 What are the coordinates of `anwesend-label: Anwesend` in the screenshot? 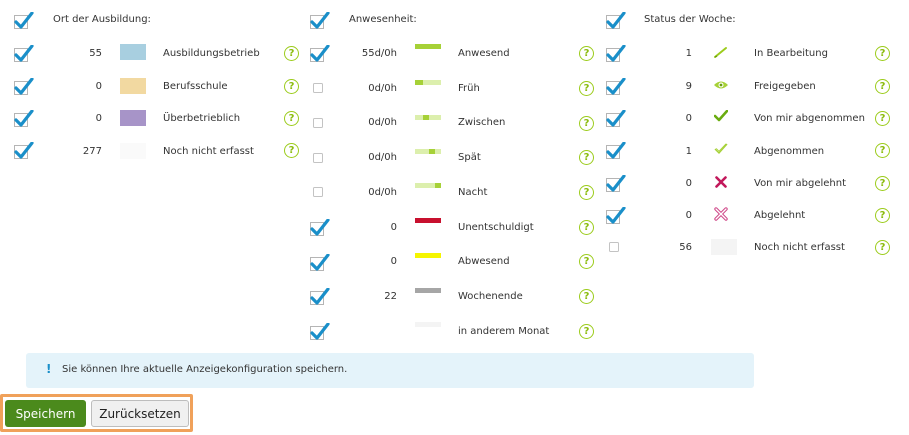 It's located at (484, 53).